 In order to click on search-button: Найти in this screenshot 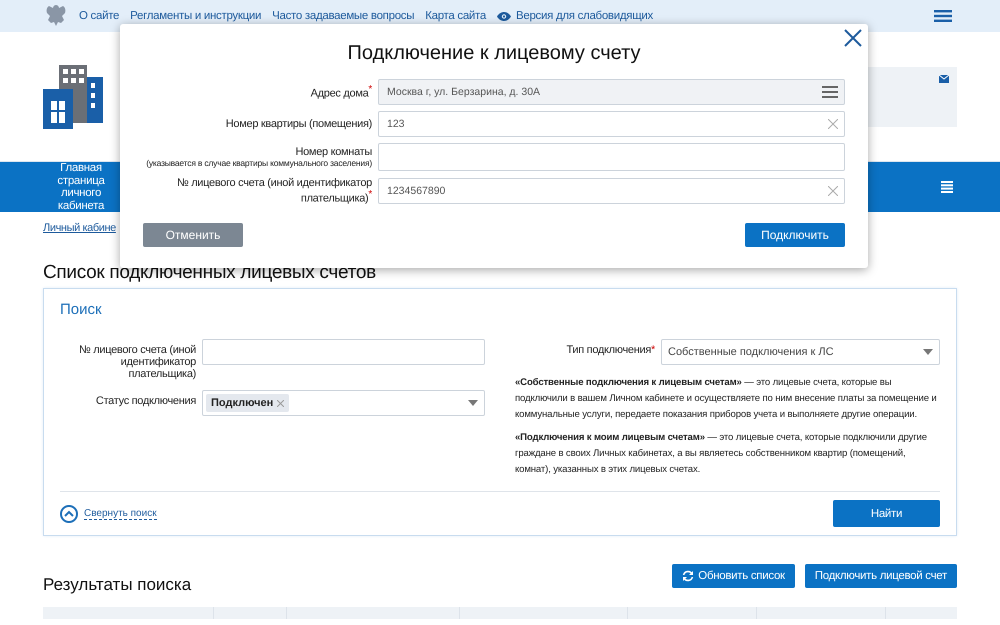, I will do `click(886, 513)`.